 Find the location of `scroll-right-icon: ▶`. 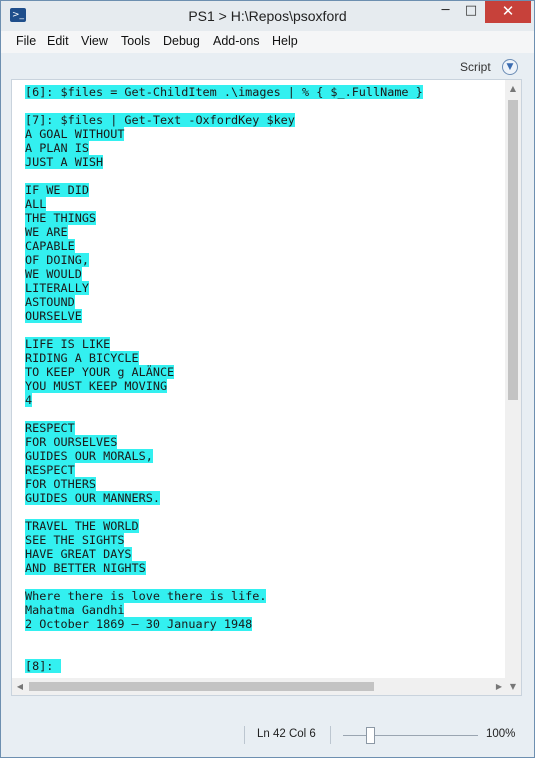

scroll-right-icon: ▶ is located at coordinates (499, 686).